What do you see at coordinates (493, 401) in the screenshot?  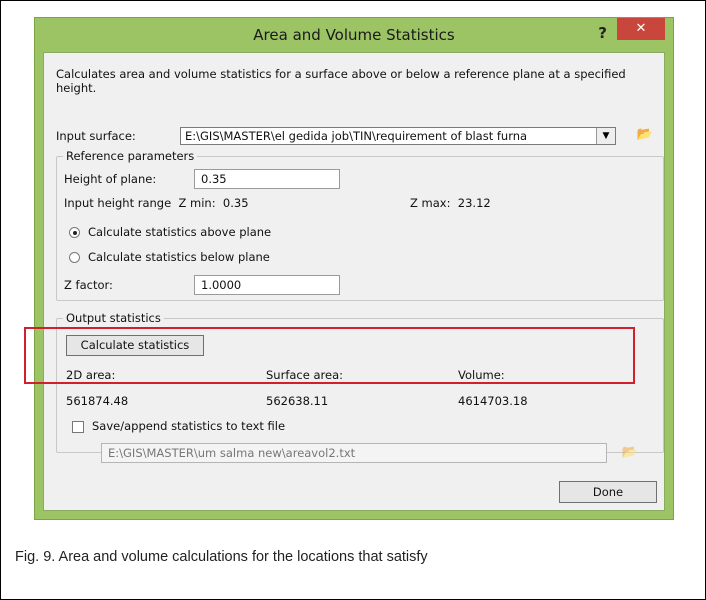 I see `volume-value: 4614703.18` at bounding box center [493, 401].